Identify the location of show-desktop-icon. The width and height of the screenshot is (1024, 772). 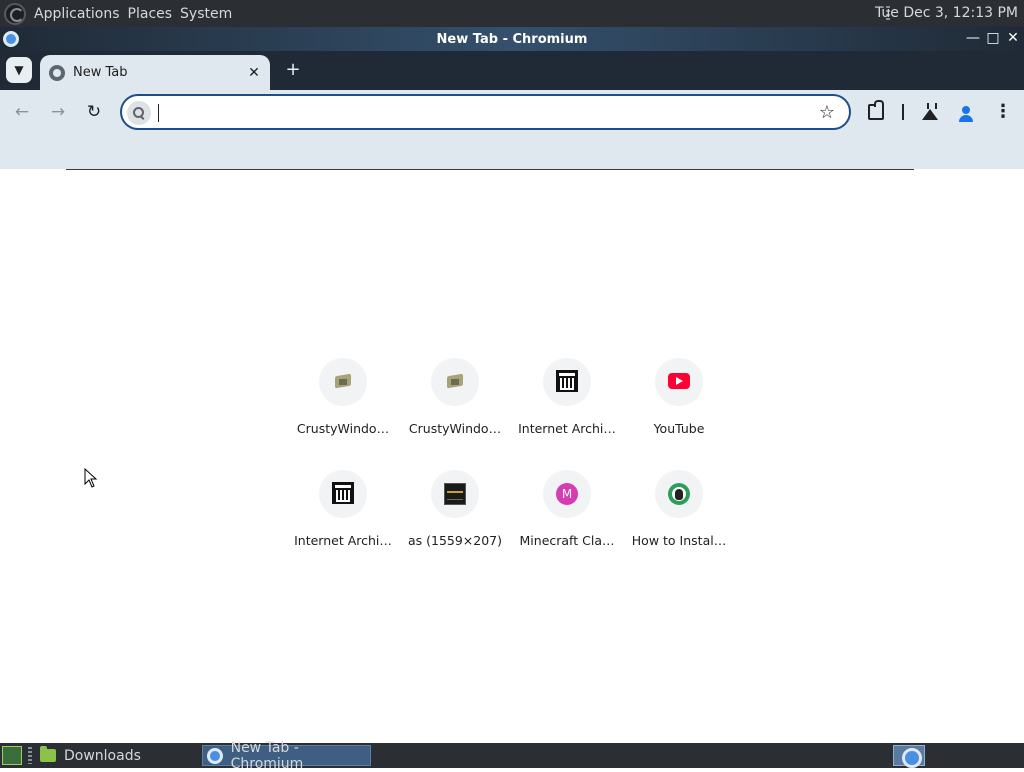
(12, 755).